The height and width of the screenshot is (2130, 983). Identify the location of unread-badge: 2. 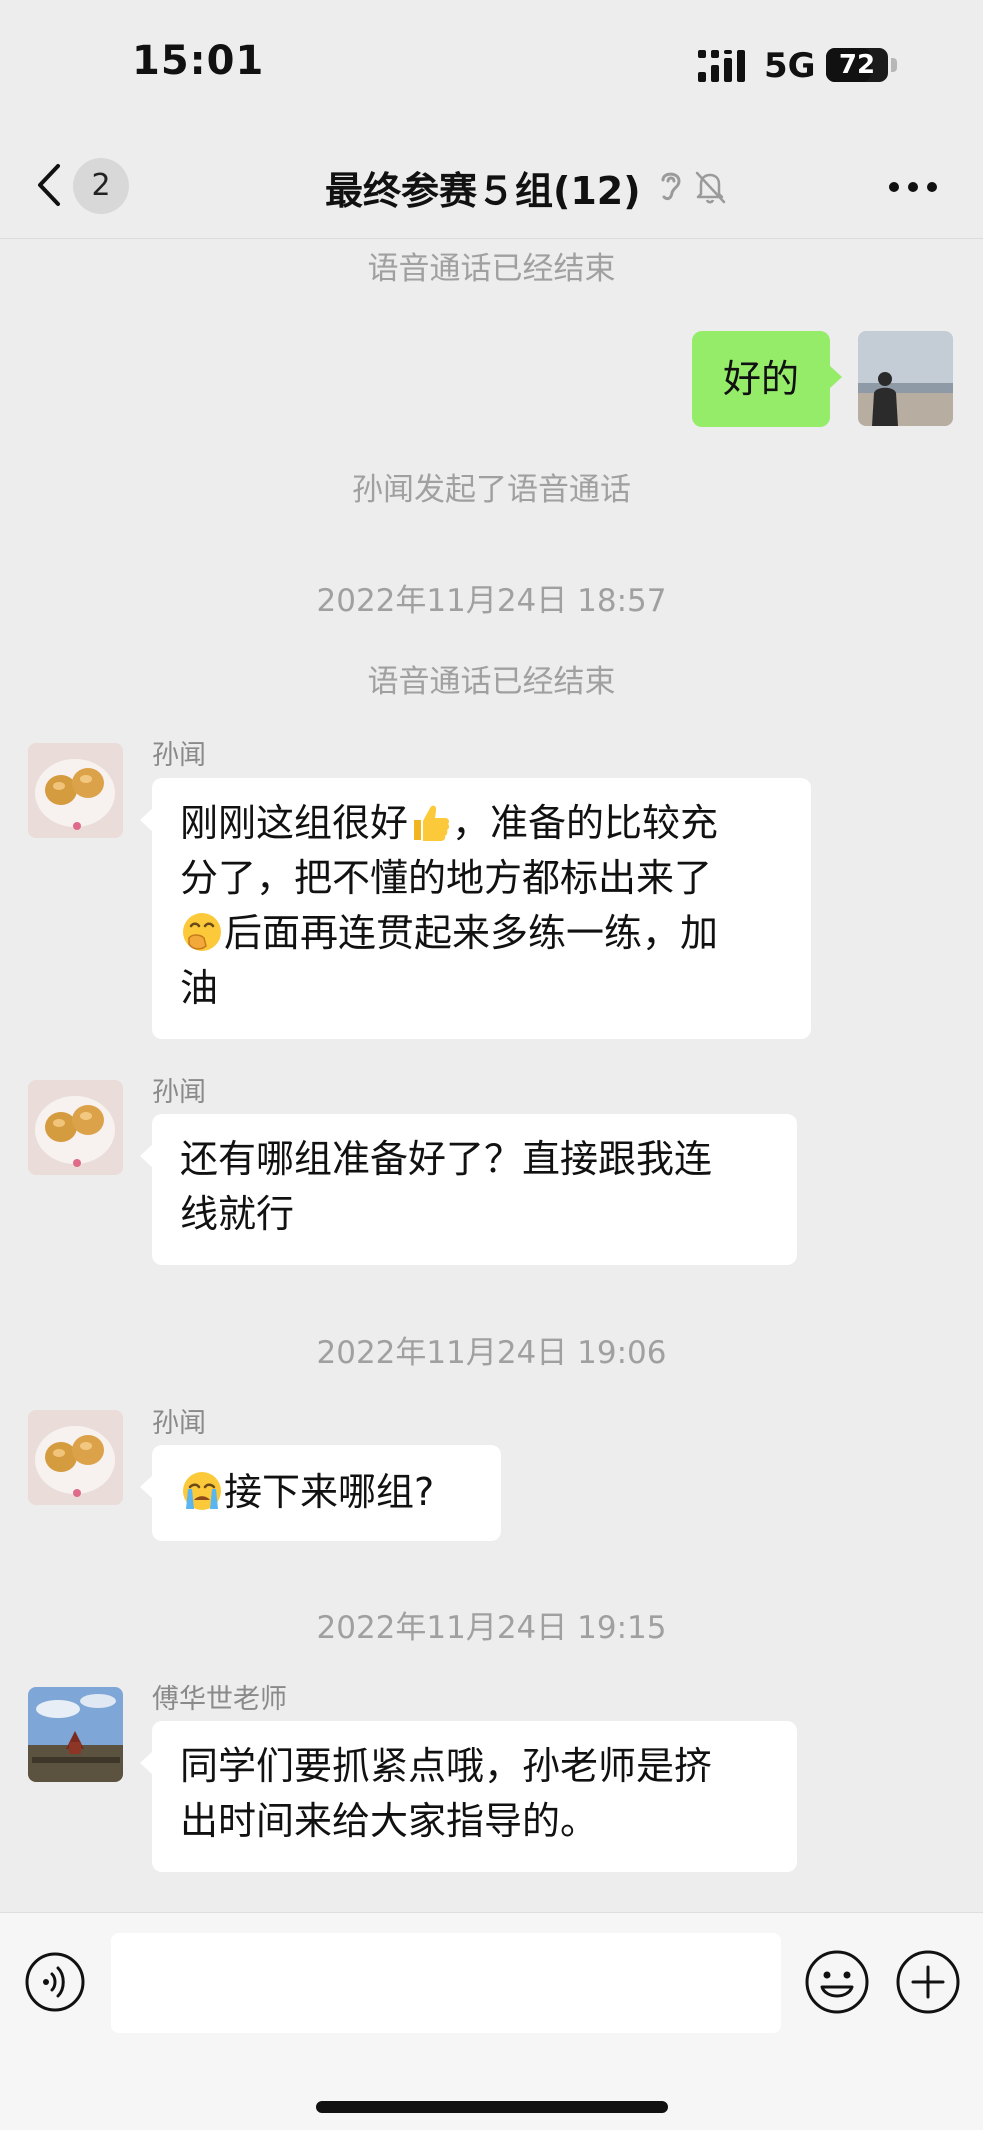
(101, 186).